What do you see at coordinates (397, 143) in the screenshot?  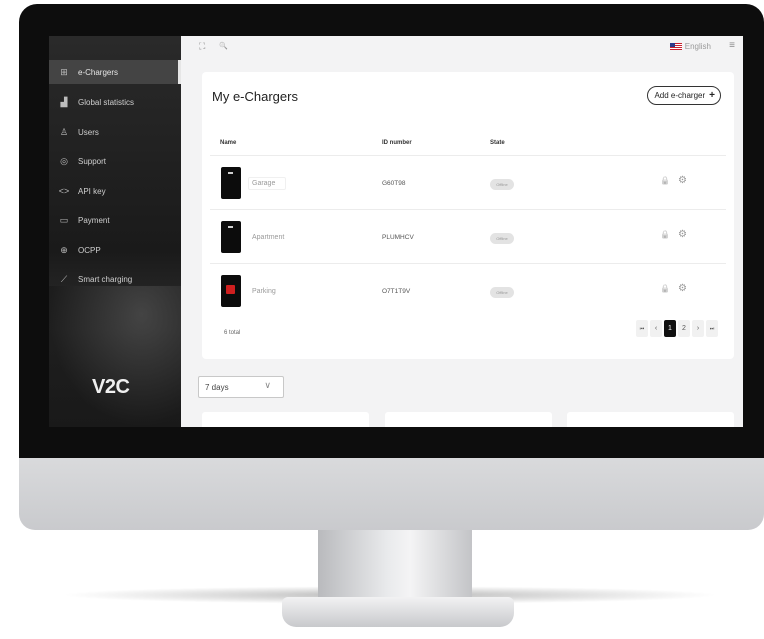 I see `column-header-id: ID number` at bounding box center [397, 143].